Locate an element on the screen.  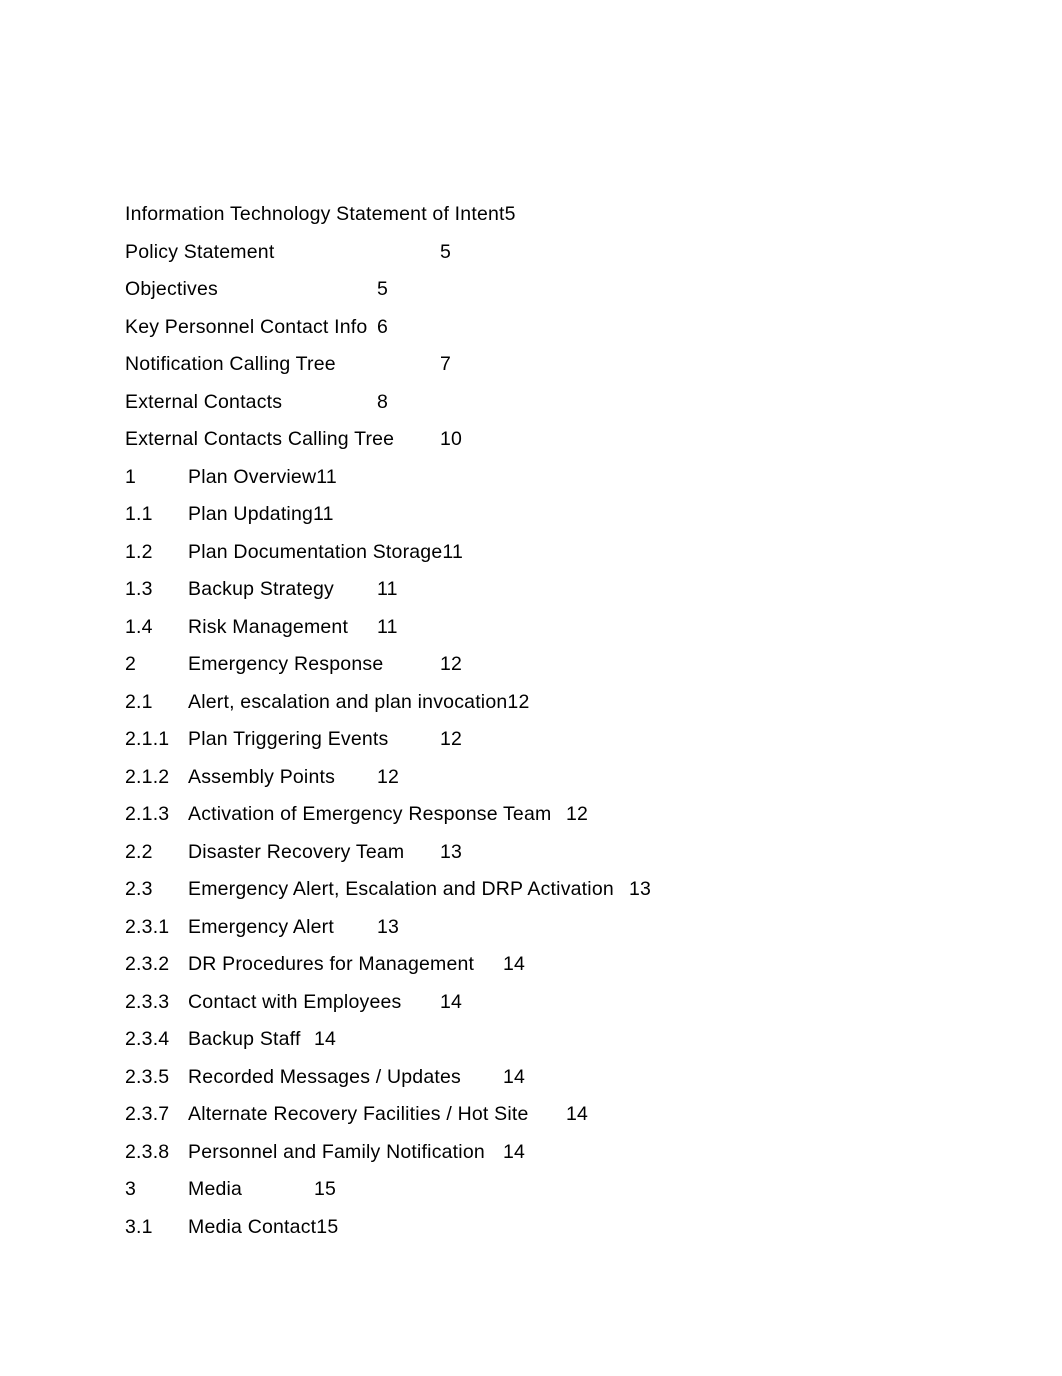
toc-entry-title: Plan Updating is located at coordinates (251, 514).